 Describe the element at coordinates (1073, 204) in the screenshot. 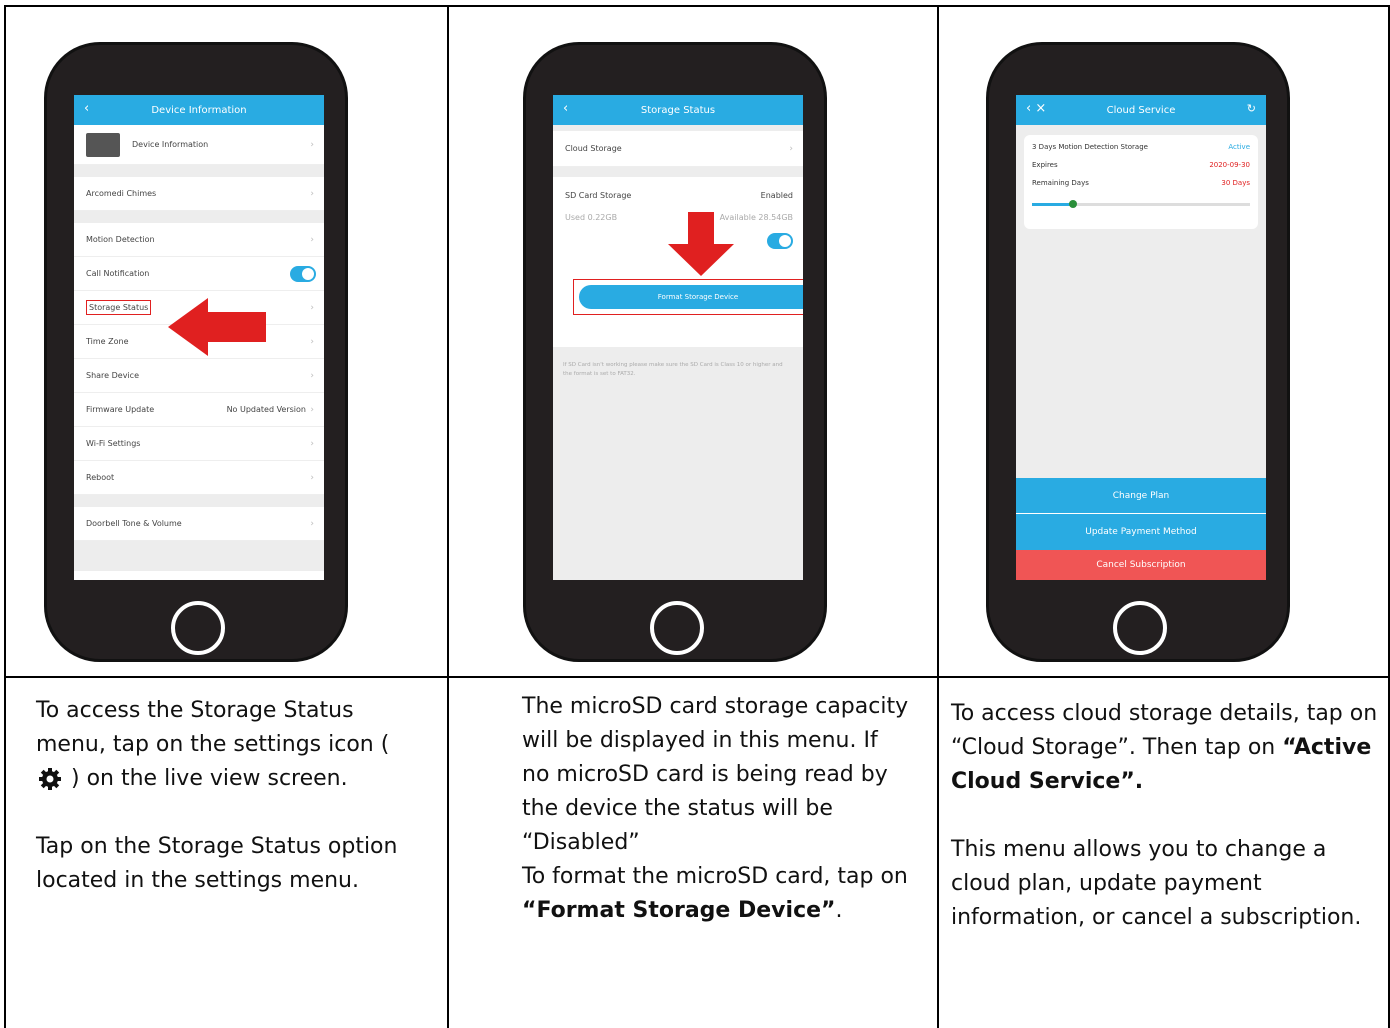

I see `progress-thumb` at that location.